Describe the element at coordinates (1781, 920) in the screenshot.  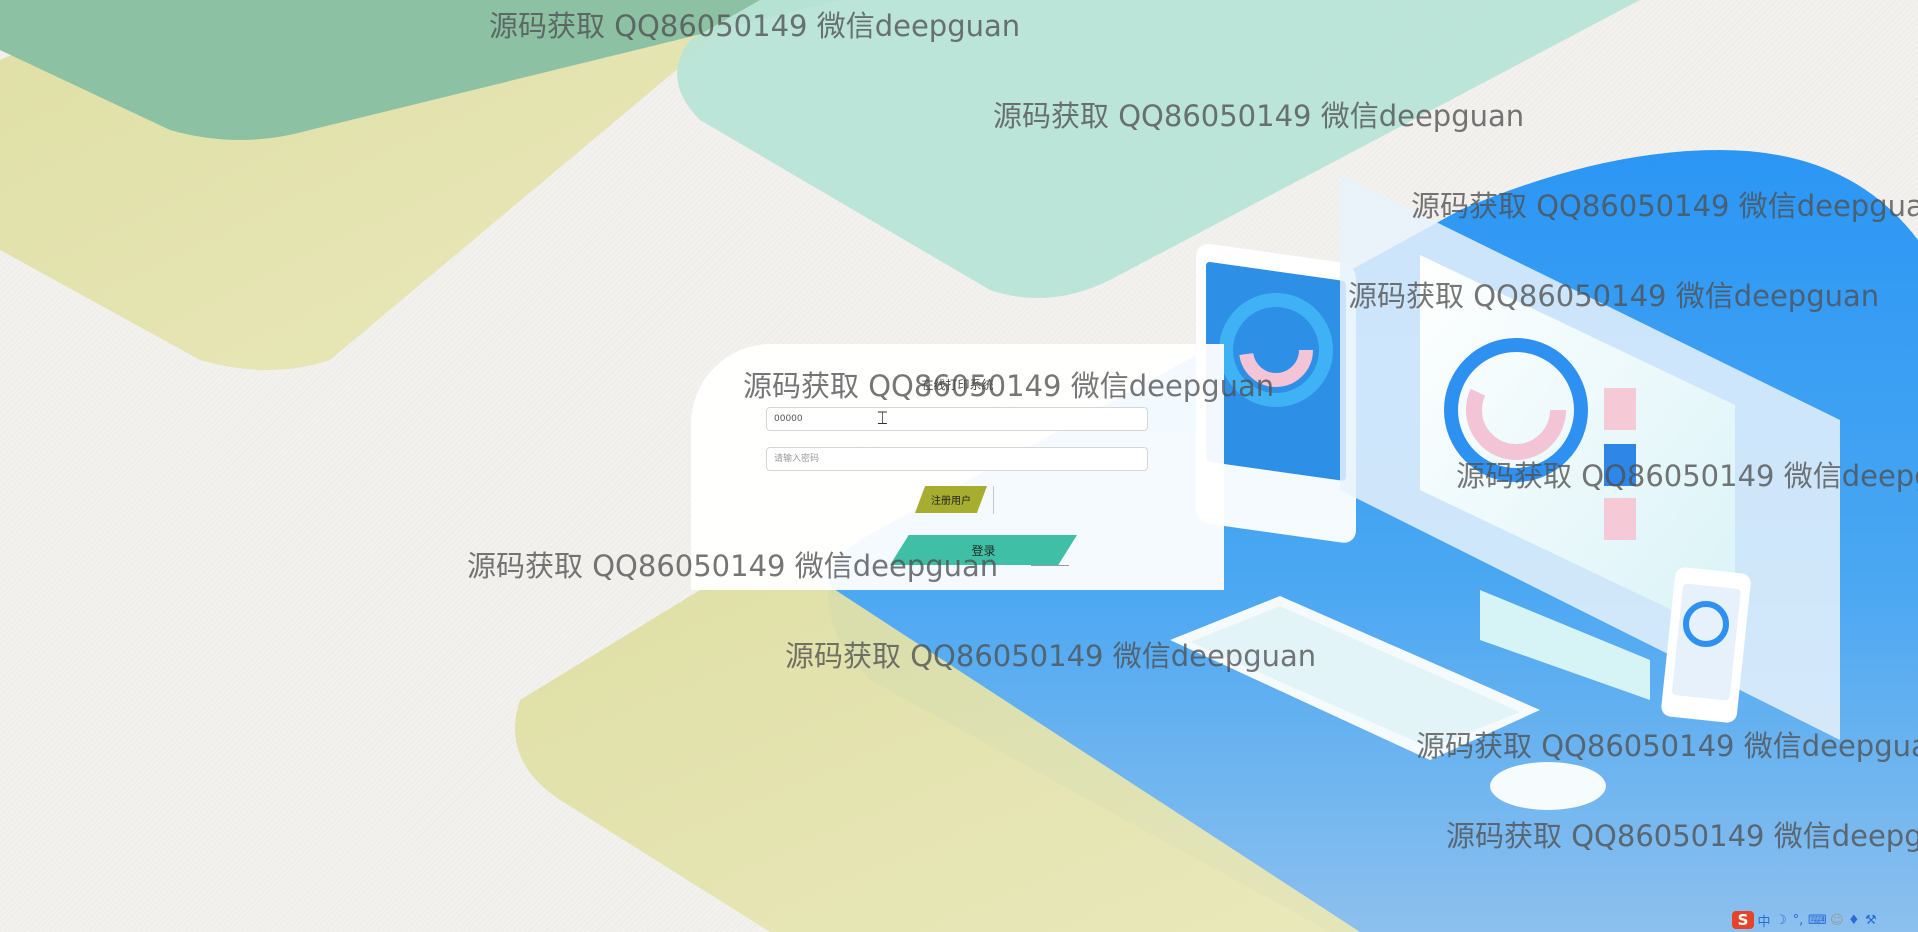
I see `moon-icon: ☽` at that location.